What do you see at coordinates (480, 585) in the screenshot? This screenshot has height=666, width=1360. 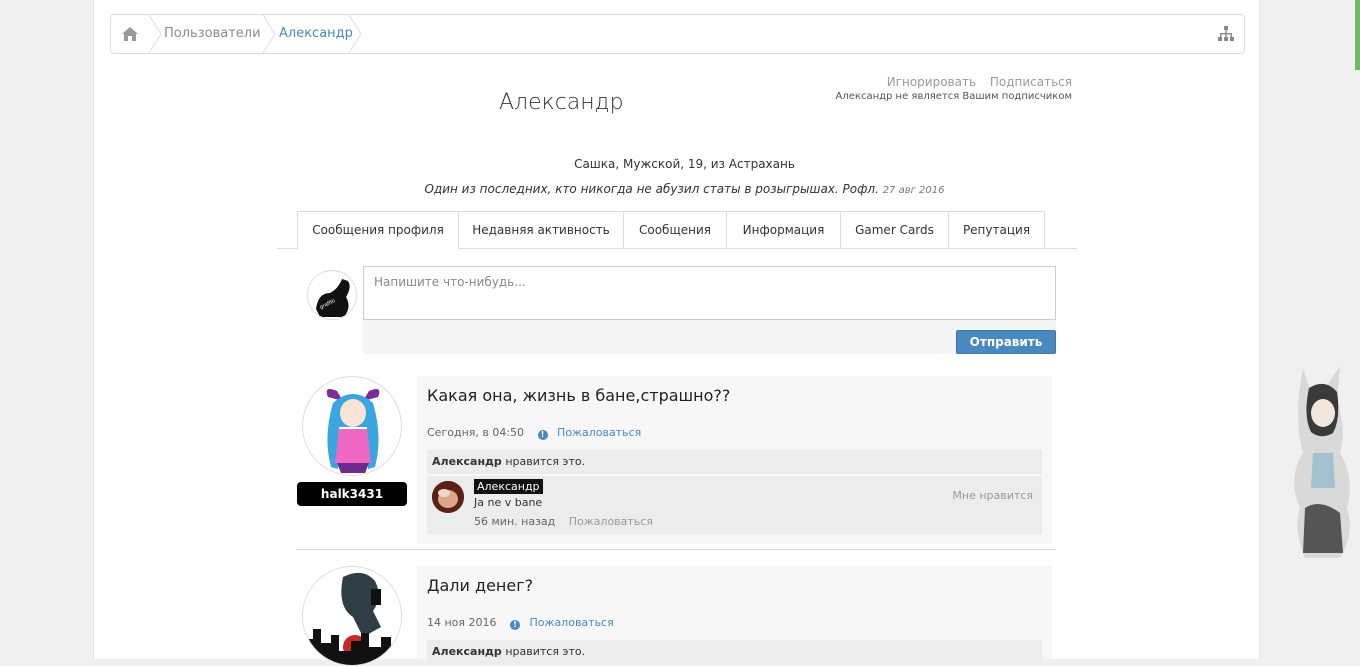 I see `post-title: Дали денег?` at bounding box center [480, 585].